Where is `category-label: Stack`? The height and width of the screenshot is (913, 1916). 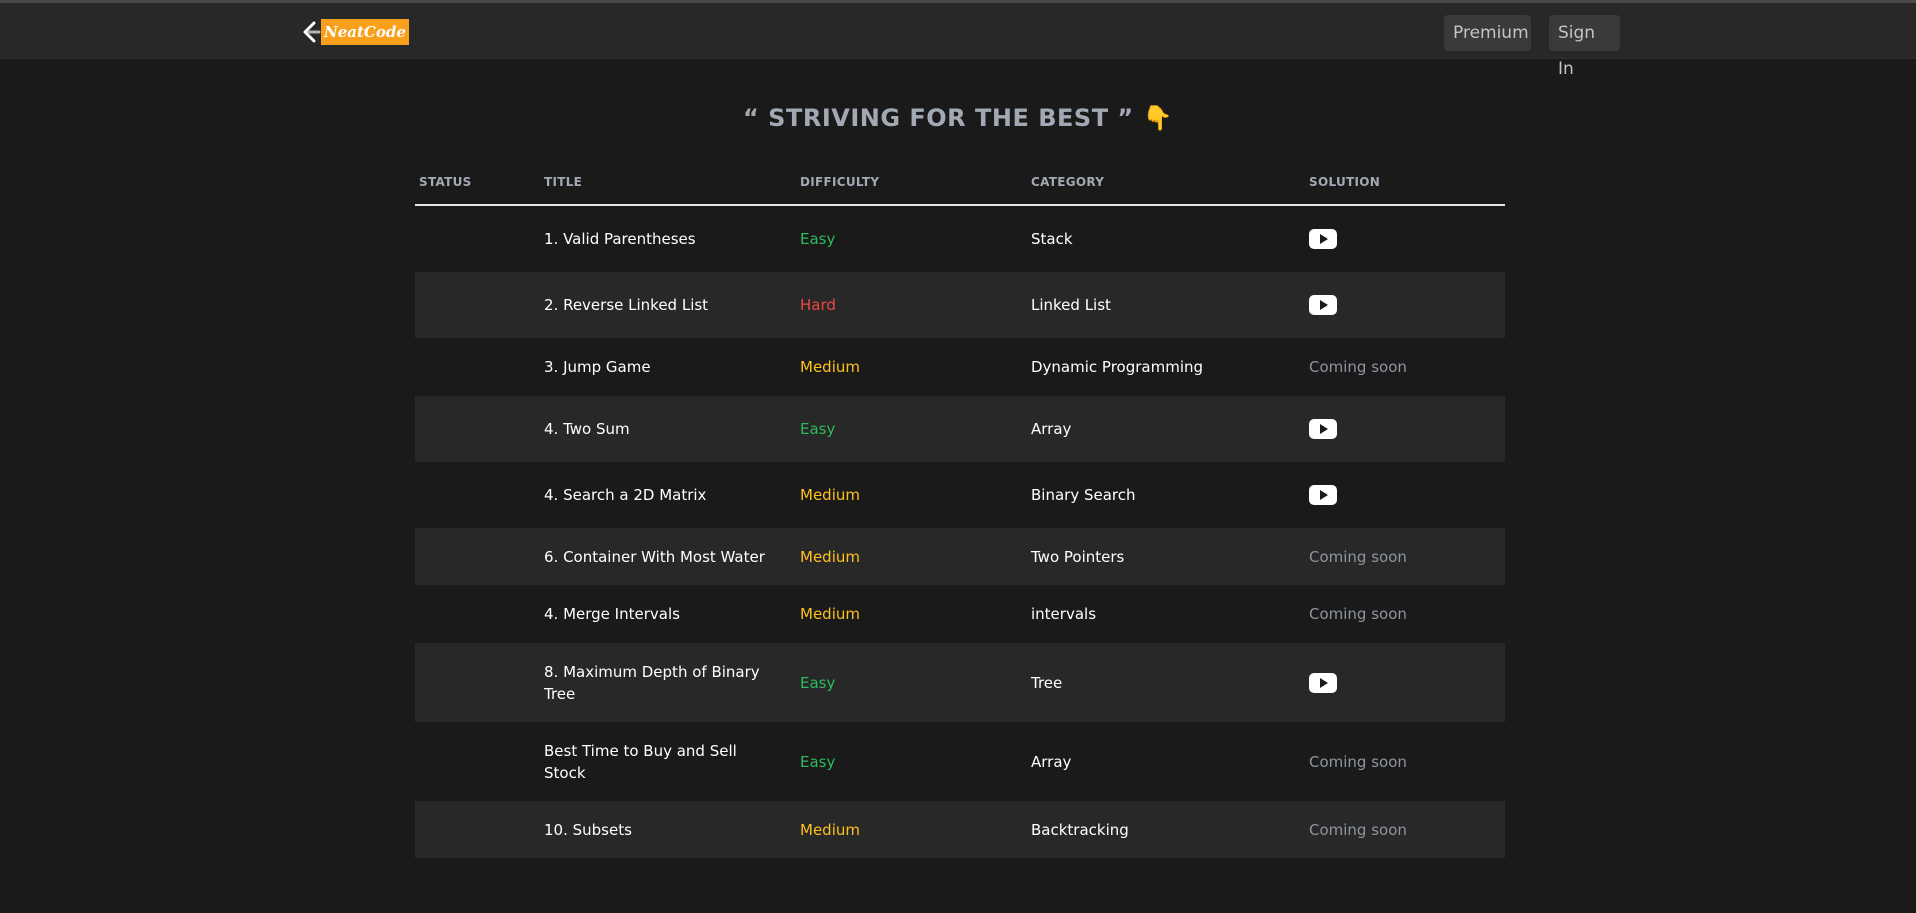
category-label: Stack is located at coordinates (1052, 239).